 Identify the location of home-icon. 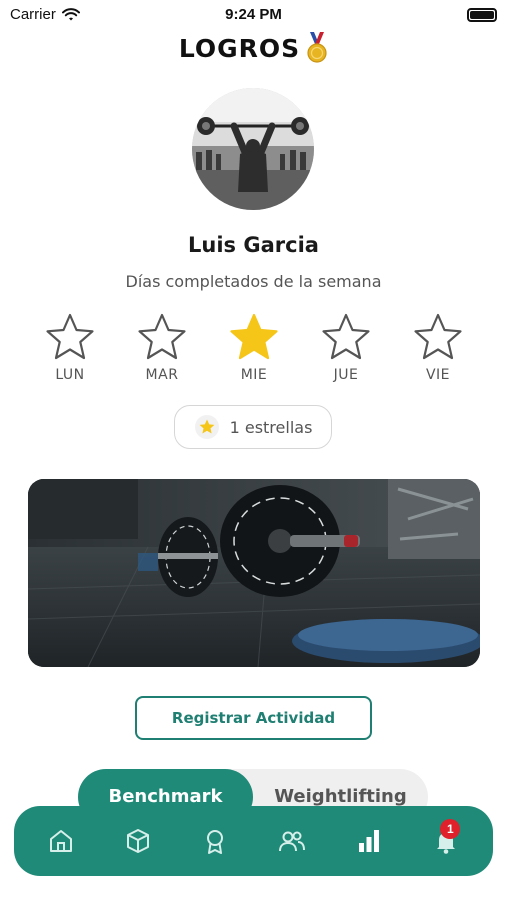
(60, 841).